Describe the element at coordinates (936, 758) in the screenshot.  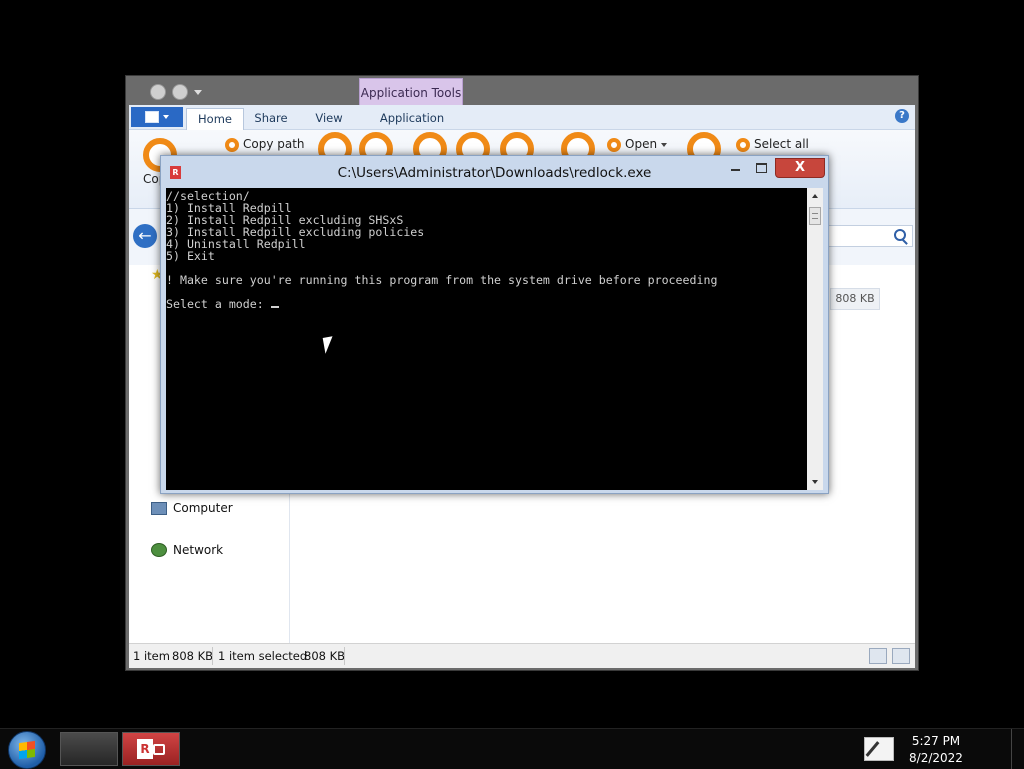
I see `clock-date: 8/2/2022` at that location.